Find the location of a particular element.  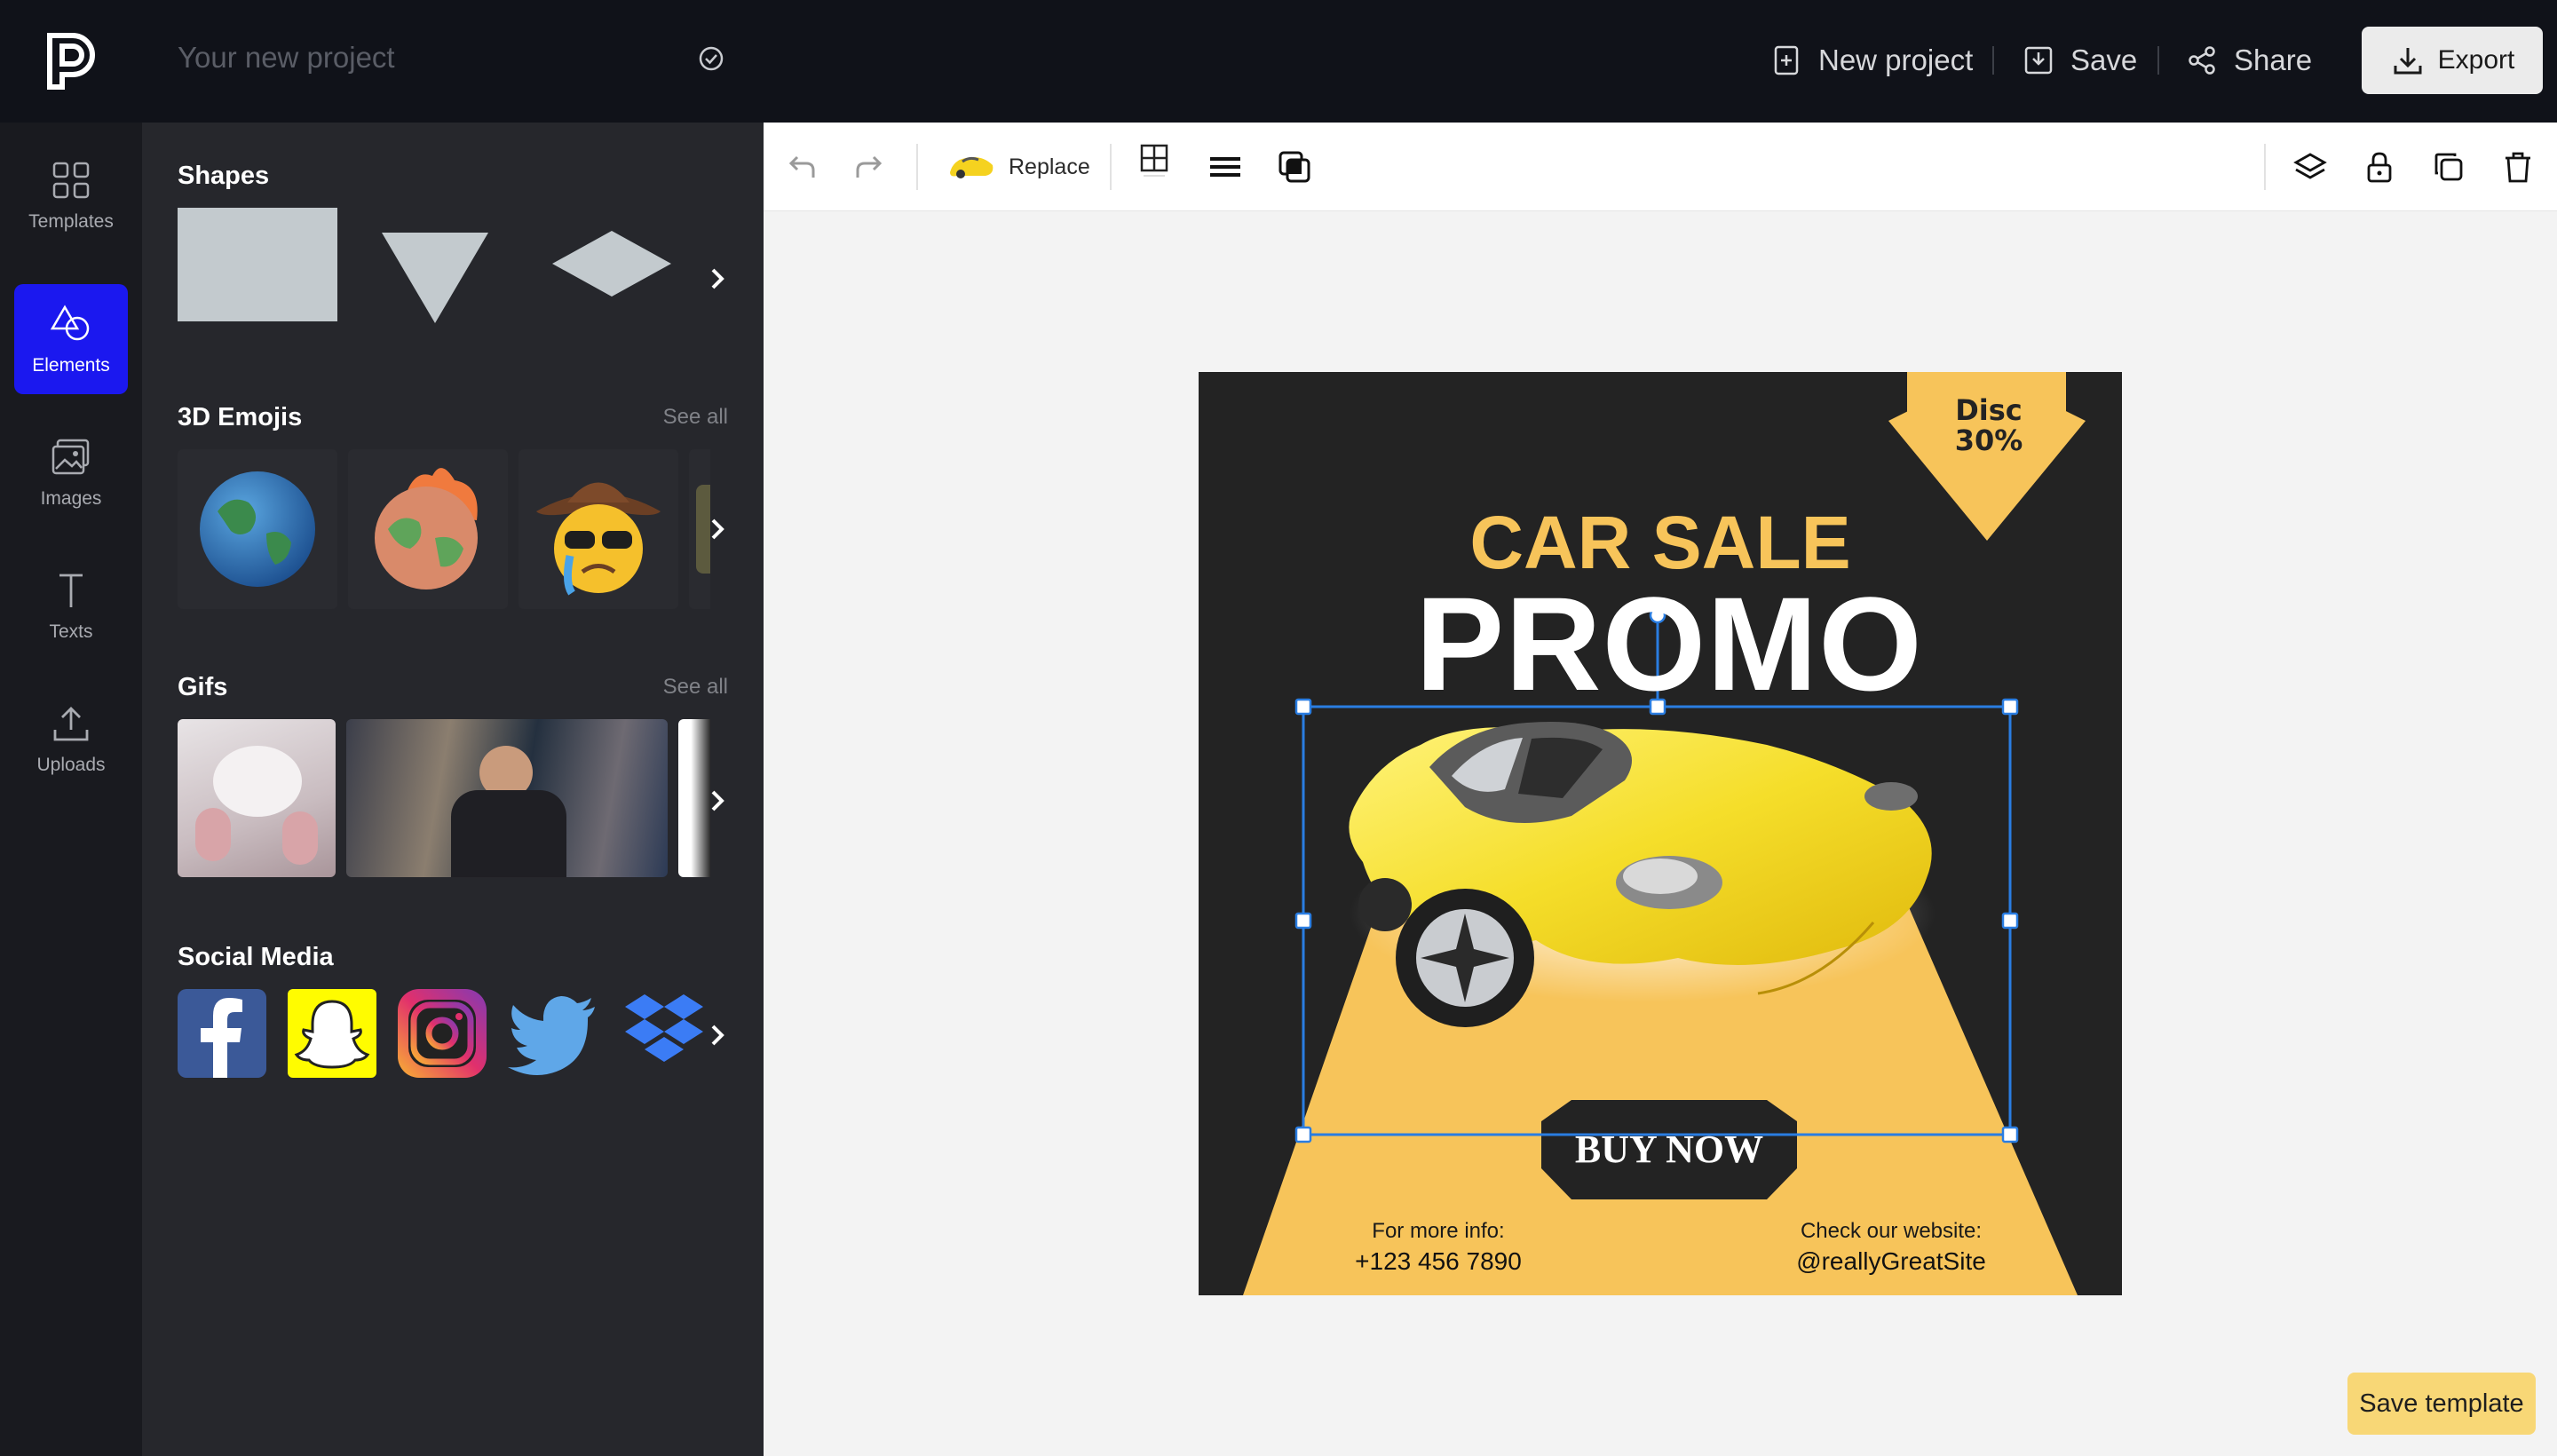

undo-icon is located at coordinates (801, 167).